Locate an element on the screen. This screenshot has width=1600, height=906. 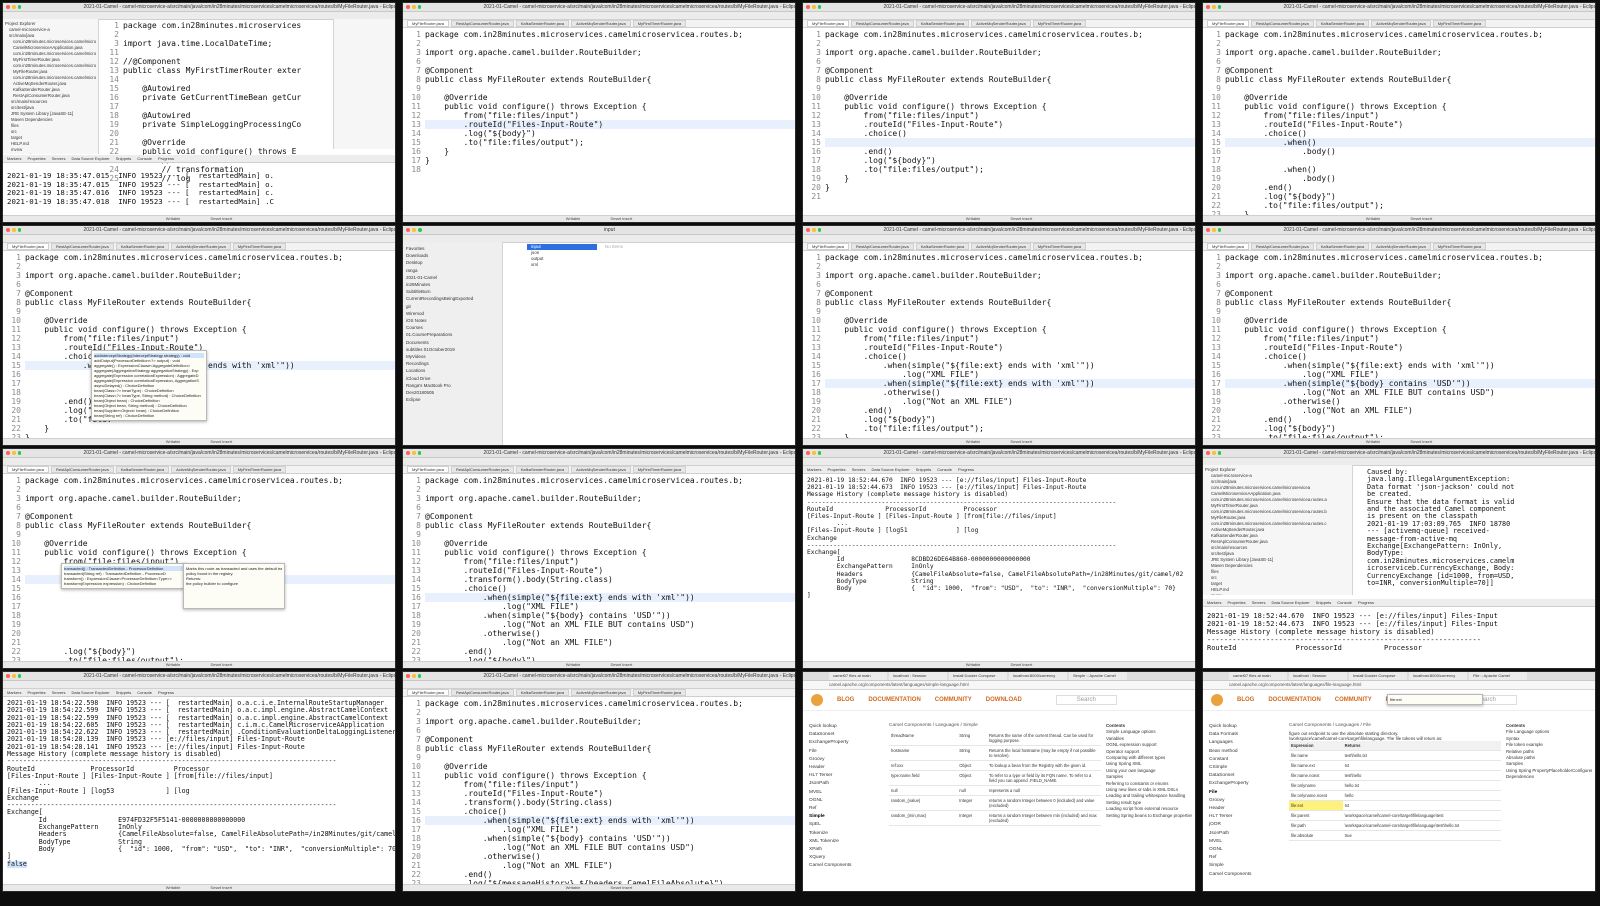
docs-sidebar-item: HL7 Terser is located at coordinates (844, 776).